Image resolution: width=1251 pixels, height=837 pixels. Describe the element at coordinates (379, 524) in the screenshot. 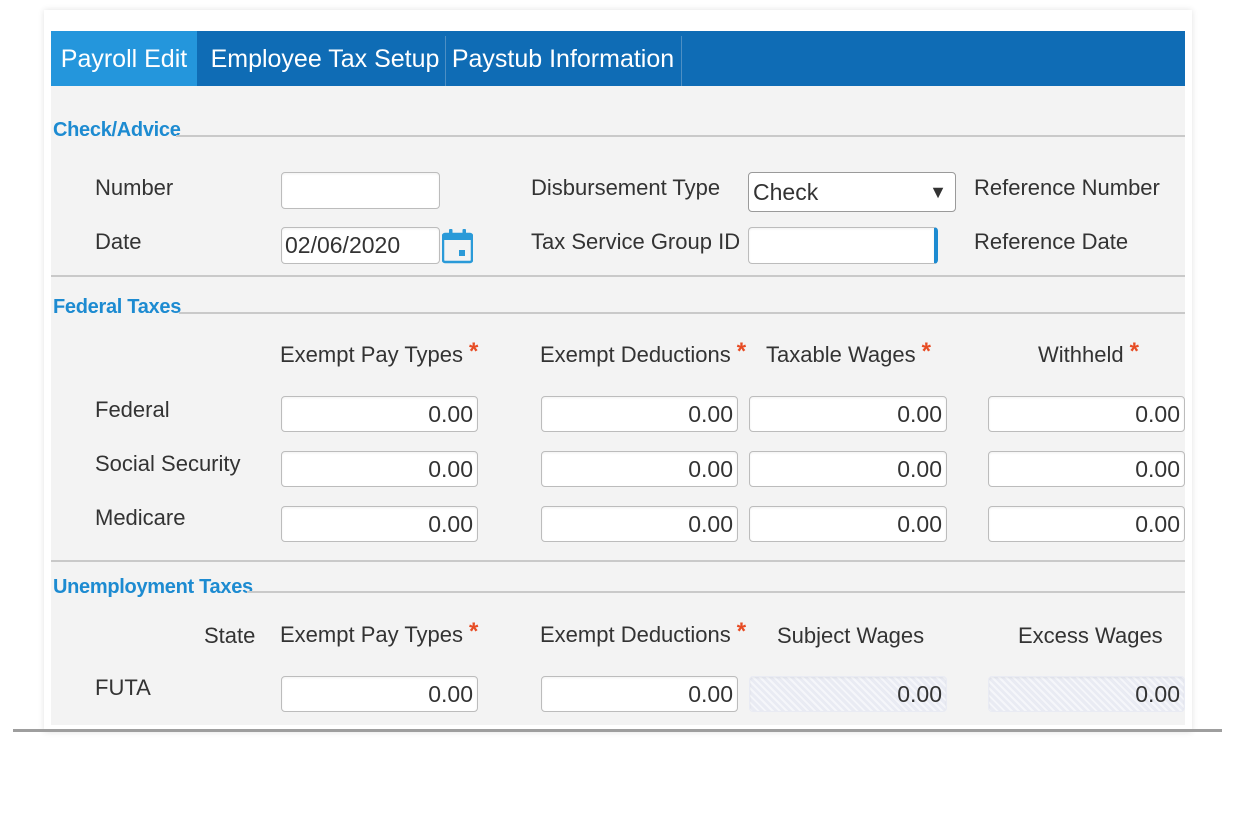

I see `medicare-exempt-pay-types-input: 0.00` at that location.